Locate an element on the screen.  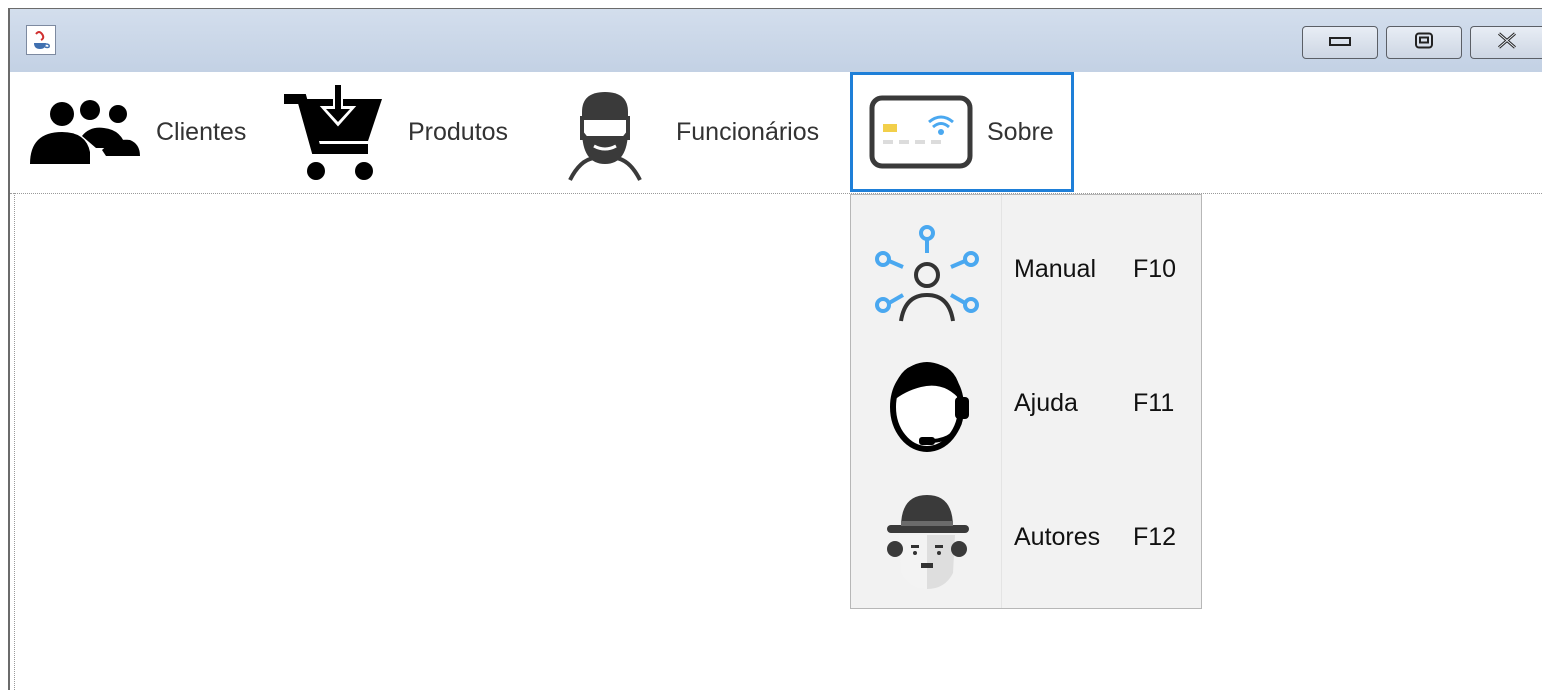
menu-item-autores: Autores F12 is located at coordinates (1026, 537).